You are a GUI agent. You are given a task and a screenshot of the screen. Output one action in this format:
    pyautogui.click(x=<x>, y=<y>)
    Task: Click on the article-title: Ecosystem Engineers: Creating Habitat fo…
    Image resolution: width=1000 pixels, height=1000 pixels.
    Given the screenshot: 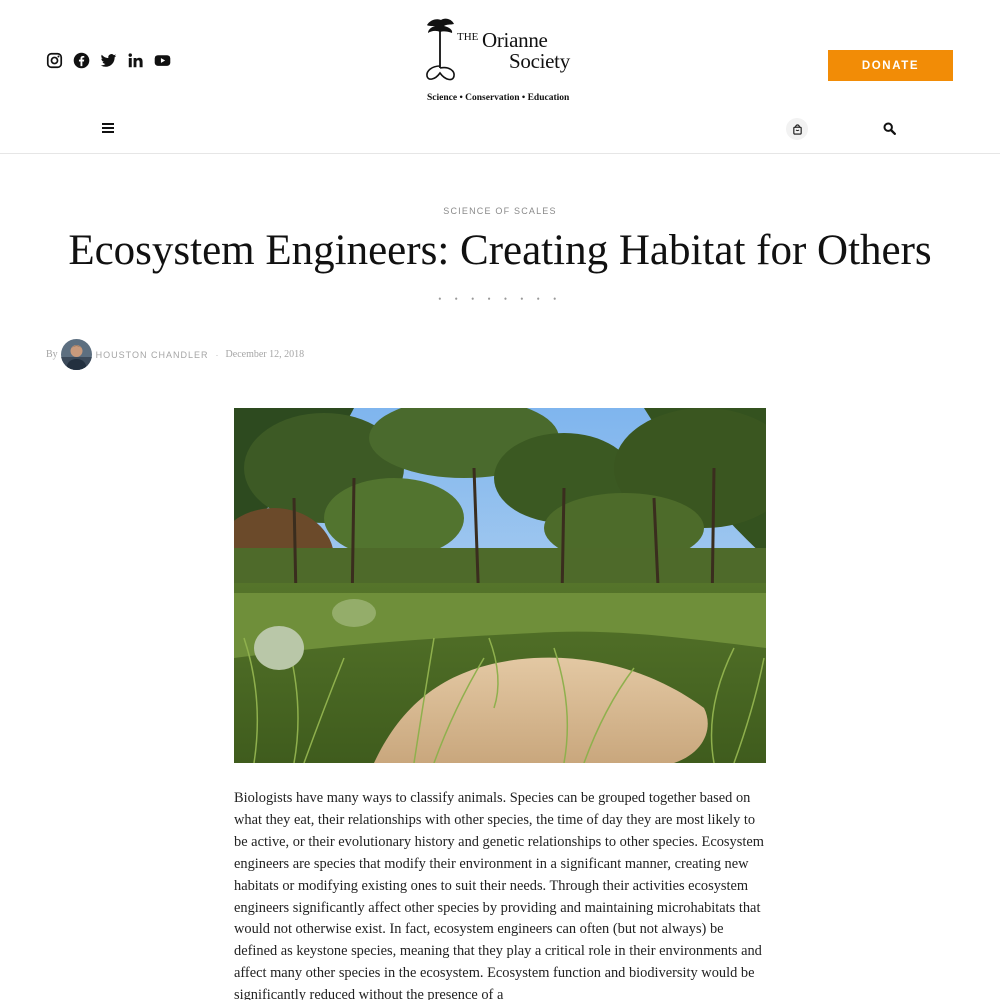 What is the action you would take?
    pyautogui.click(x=500, y=250)
    